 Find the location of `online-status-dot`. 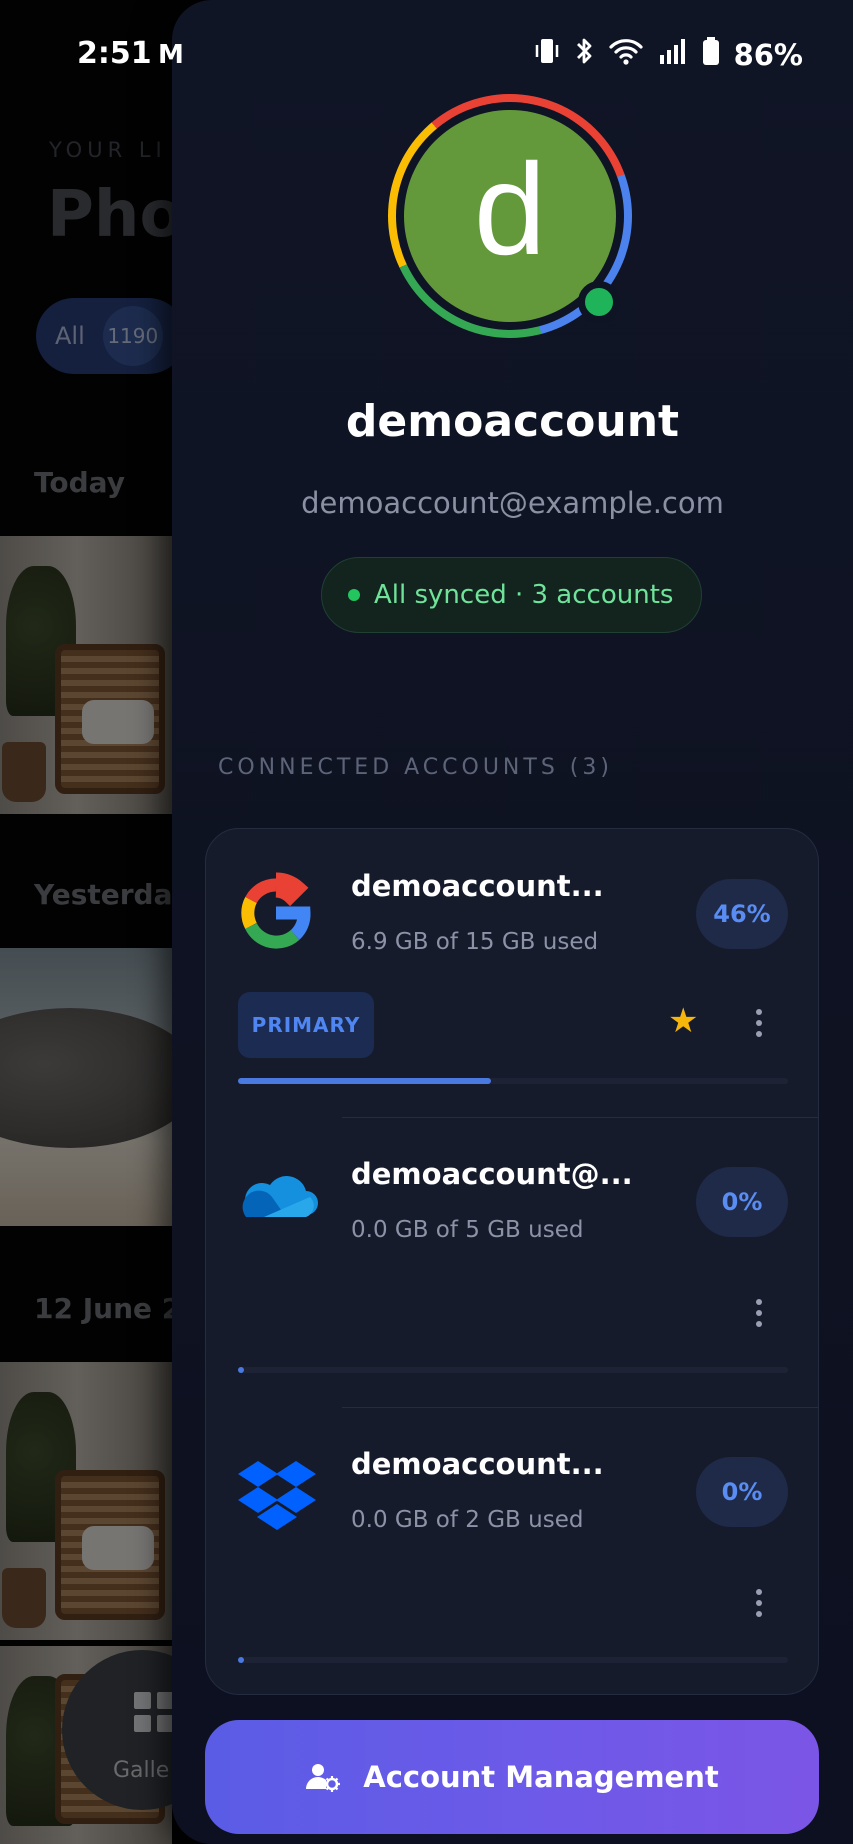

online-status-dot is located at coordinates (599, 302).